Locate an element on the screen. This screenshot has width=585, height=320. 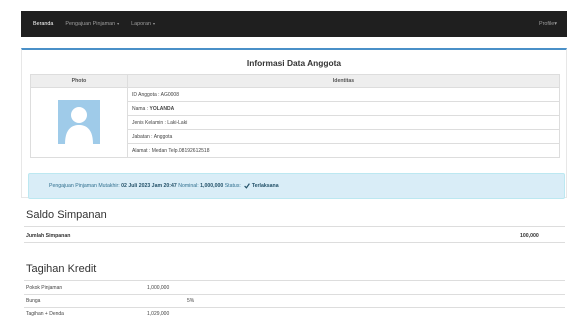
kredit-value: 1,029,000 is located at coordinates (158, 314).